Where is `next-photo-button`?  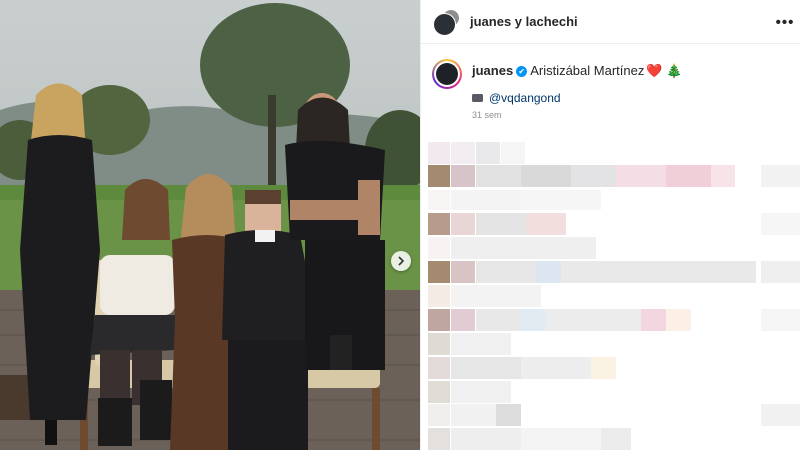 next-photo-button is located at coordinates (401, 261).